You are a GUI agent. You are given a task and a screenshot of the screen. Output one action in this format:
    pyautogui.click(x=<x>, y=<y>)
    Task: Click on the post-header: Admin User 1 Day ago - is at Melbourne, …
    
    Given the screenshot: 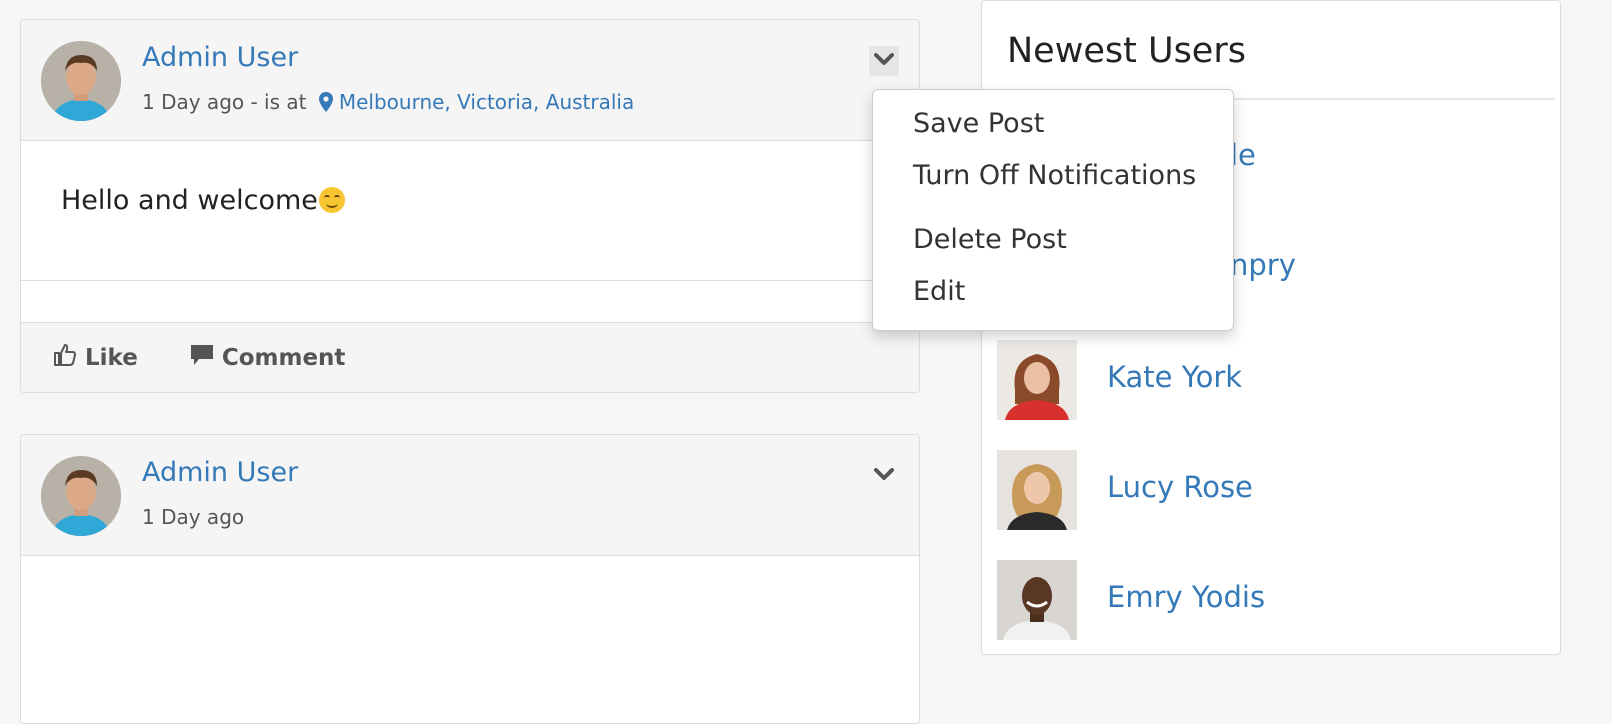 What is the action you would take?
    pyautogui.click(x=470, y=80)
    